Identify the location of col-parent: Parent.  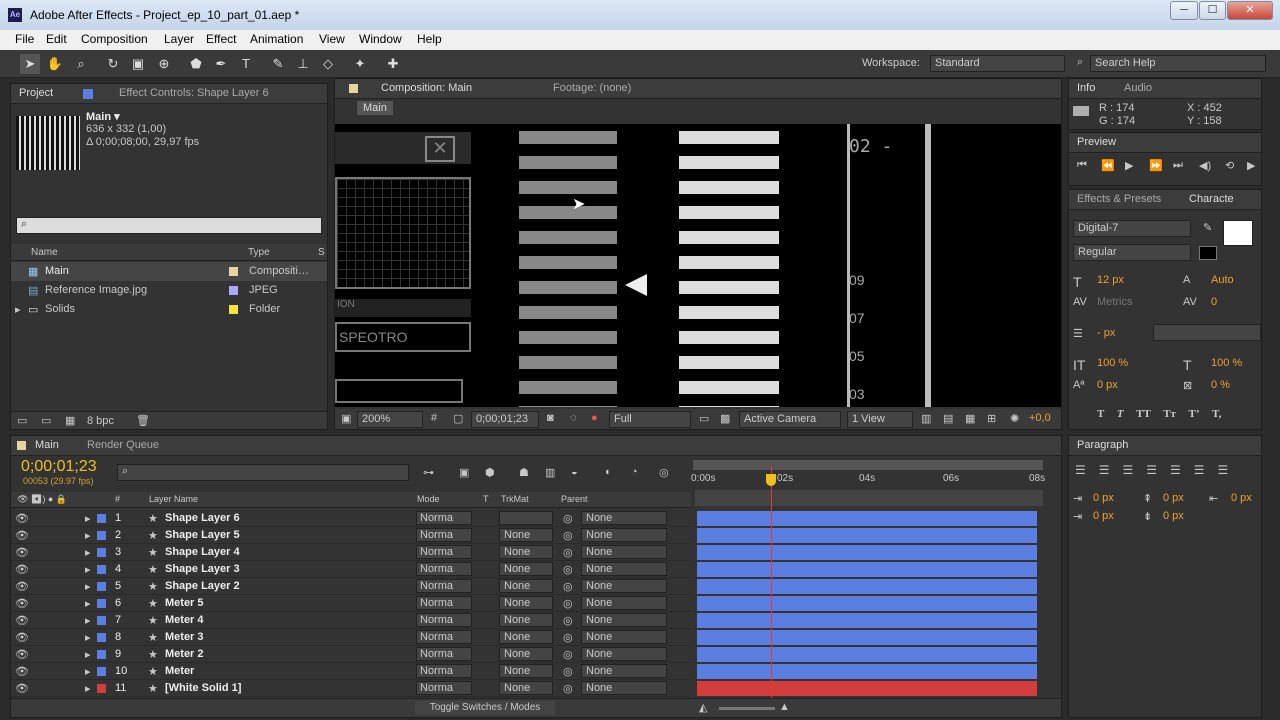
(574, 499).